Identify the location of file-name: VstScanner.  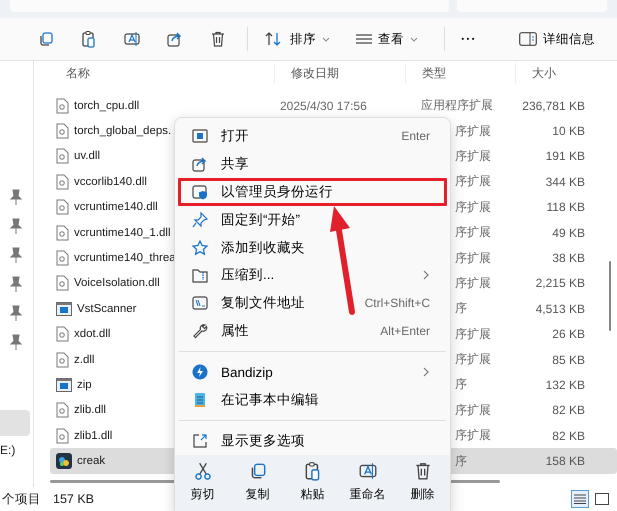
(106, 308).